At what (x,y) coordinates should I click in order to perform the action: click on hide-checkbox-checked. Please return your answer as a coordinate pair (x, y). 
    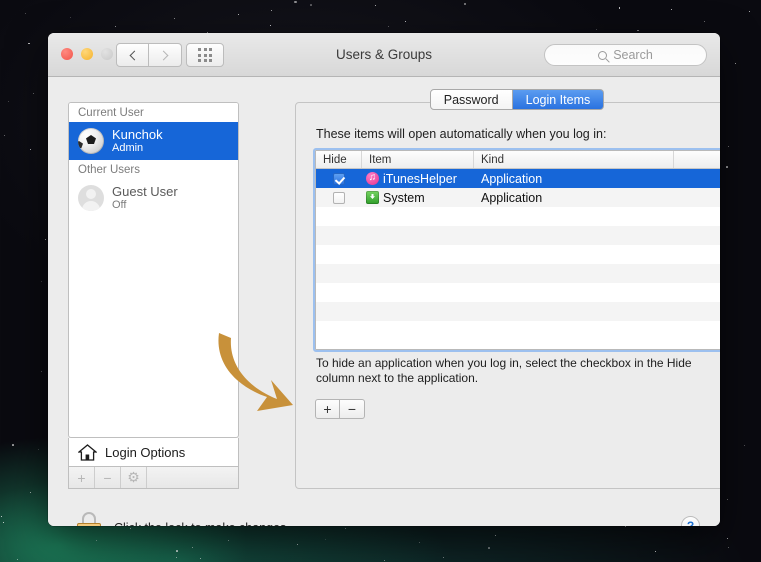
    Looking at the image, I should click on (339, 178).